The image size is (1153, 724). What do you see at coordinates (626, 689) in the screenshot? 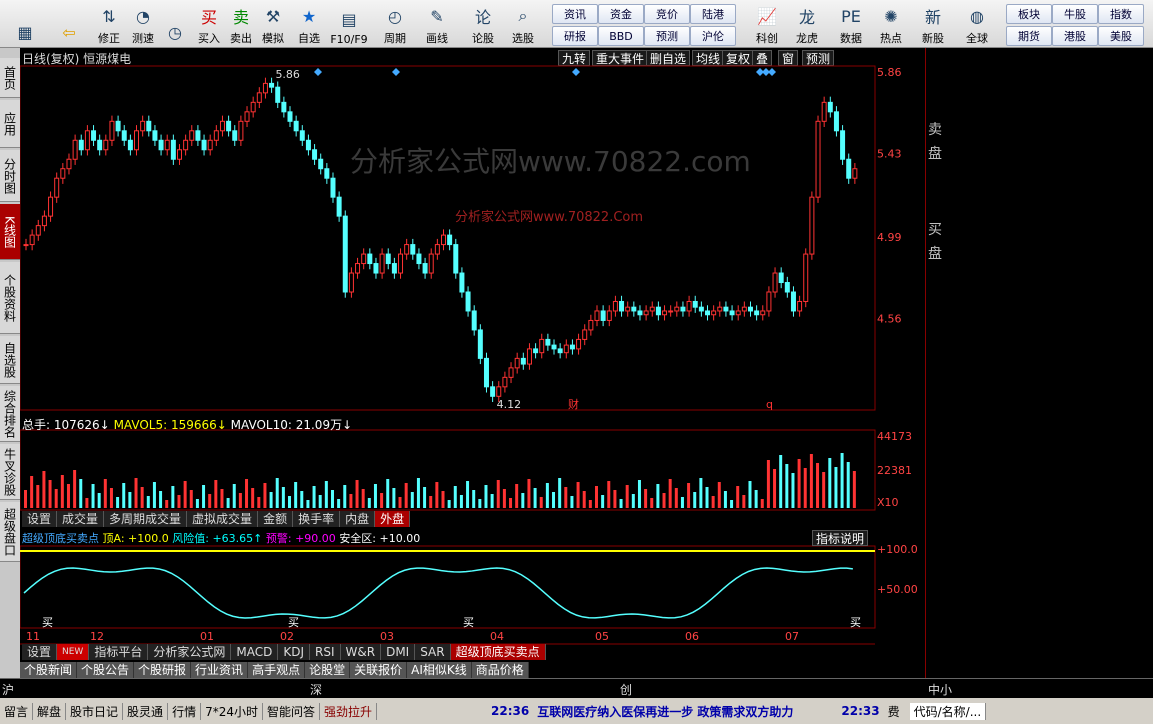
I see `index-label: 创` at bounding box center [626, 689].